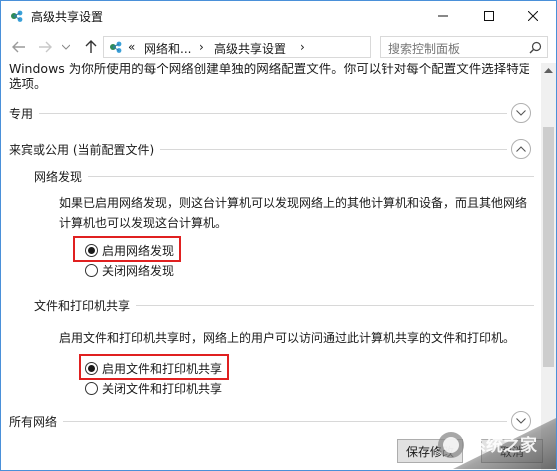 This screenshot has height=471, width=557. I want to click on save-changes-button: 保存修改, so click(430, 451).